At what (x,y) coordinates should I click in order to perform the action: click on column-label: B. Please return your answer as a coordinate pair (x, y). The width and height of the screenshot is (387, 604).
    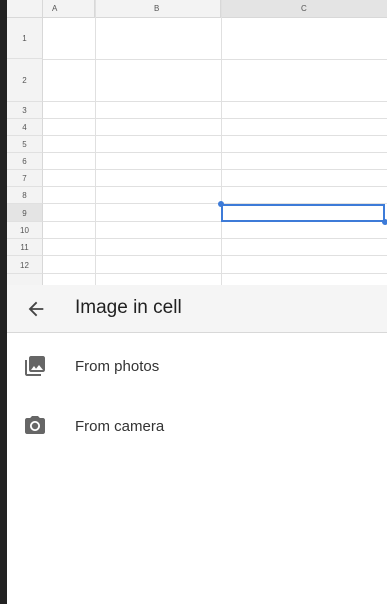
    Looking at the image, I should click on (157, 8).